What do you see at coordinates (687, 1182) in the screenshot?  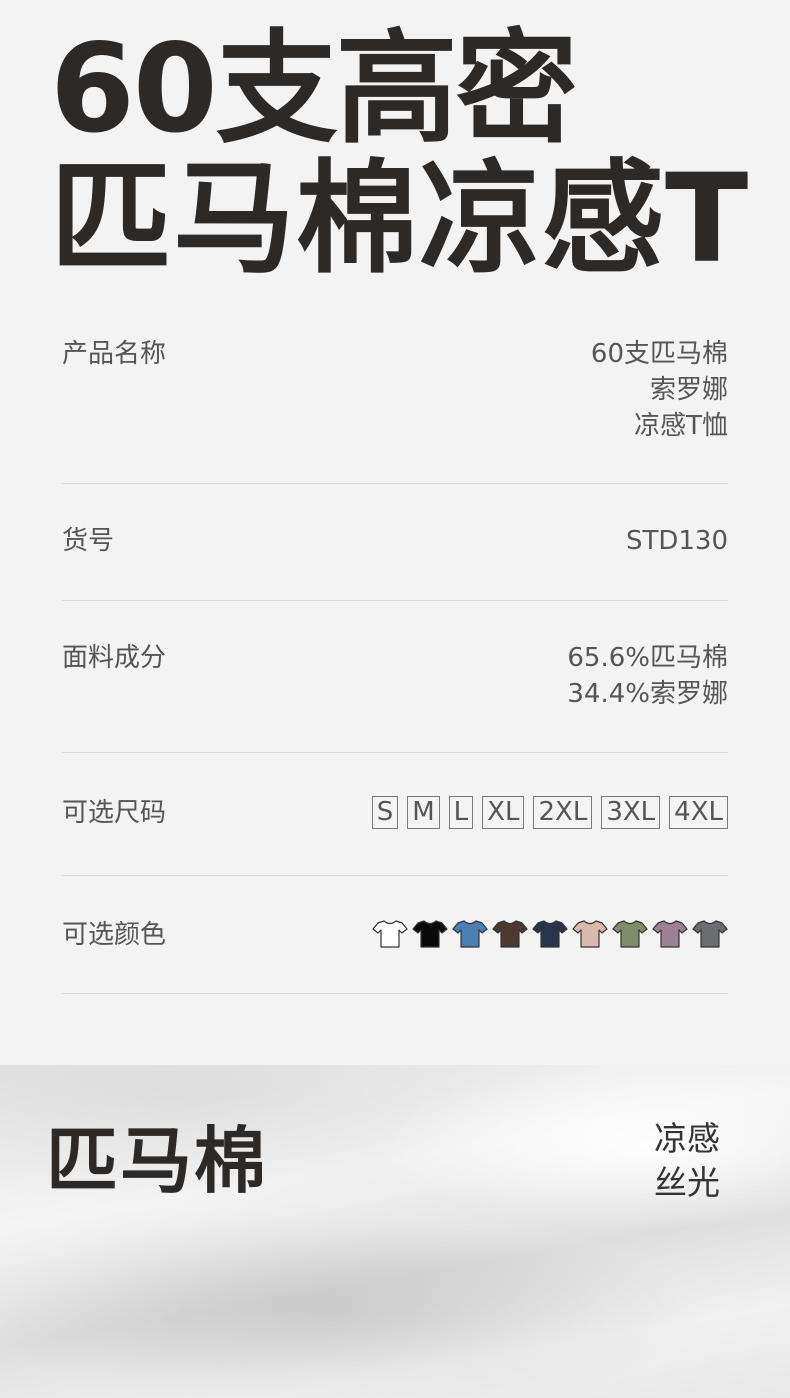 I see `fabric-feature: 丝光` at bounding box center [687, 1182].